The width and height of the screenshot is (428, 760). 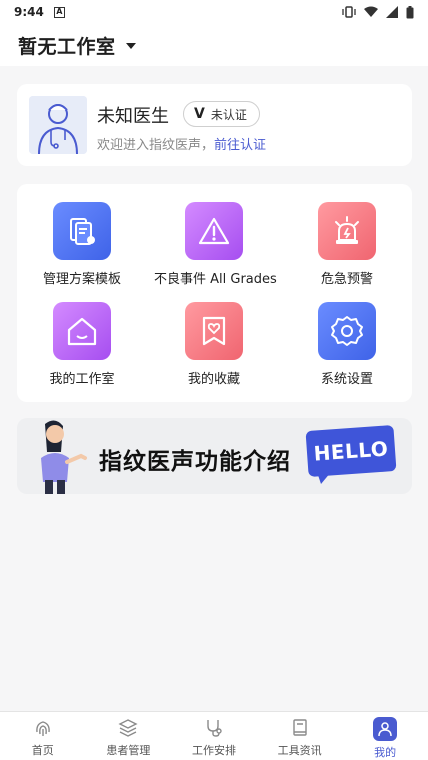 I want to click on book-icon, so click(x=300, y=728).